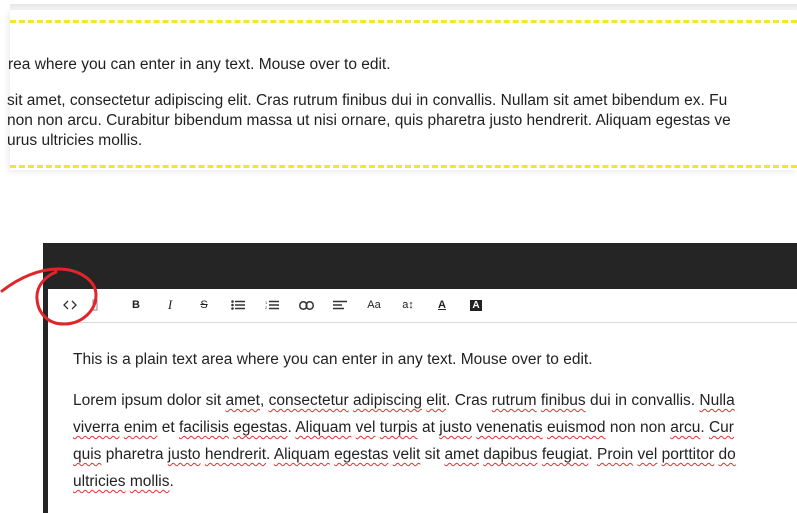  Describe the element at coordinates (403, 21) in the screenshot. I see `dashed-border-top` at that location.